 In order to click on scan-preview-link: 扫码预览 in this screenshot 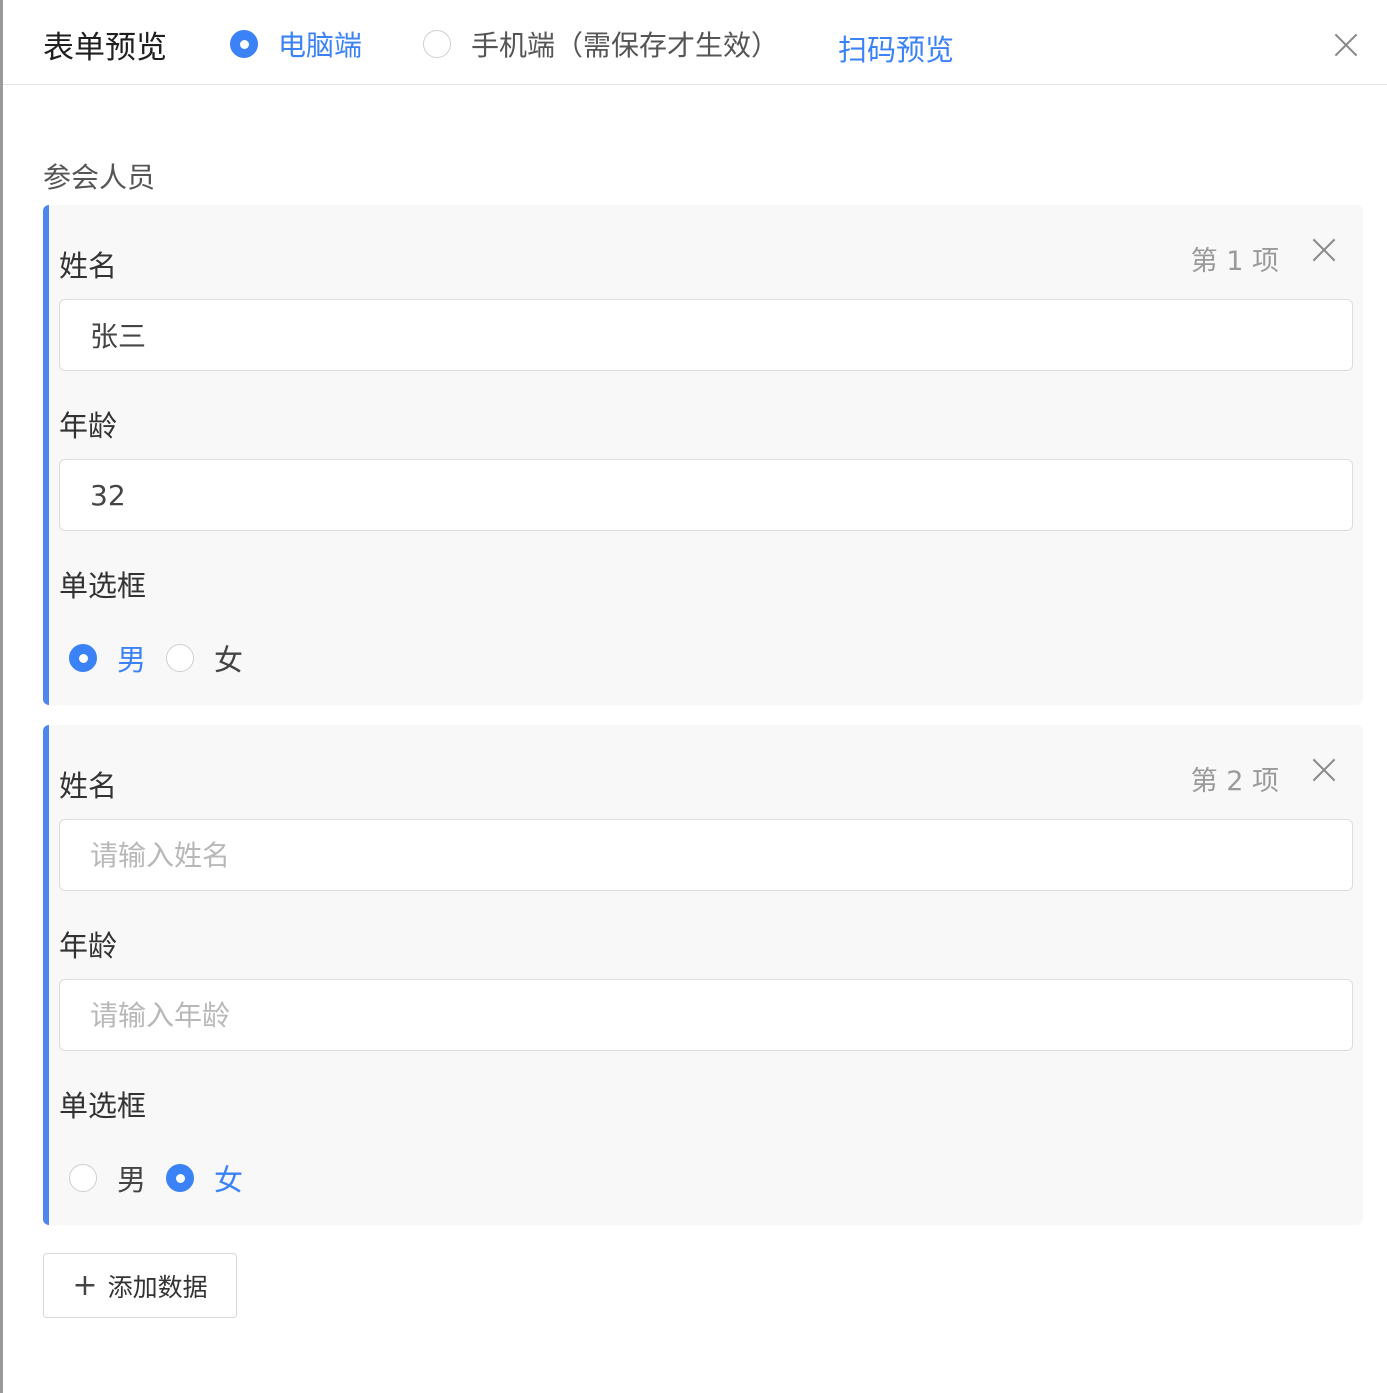, I will do `click(896, 48)`.